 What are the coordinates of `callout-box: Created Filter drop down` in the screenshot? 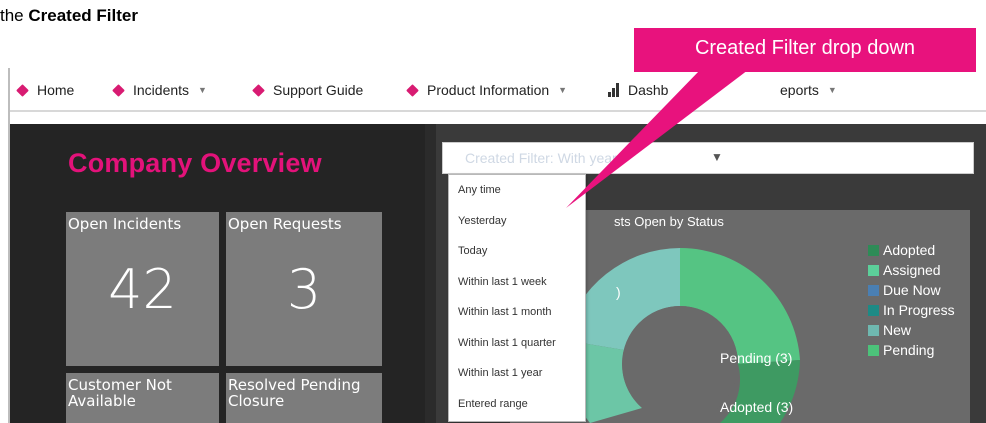 It's located at (805, 50).